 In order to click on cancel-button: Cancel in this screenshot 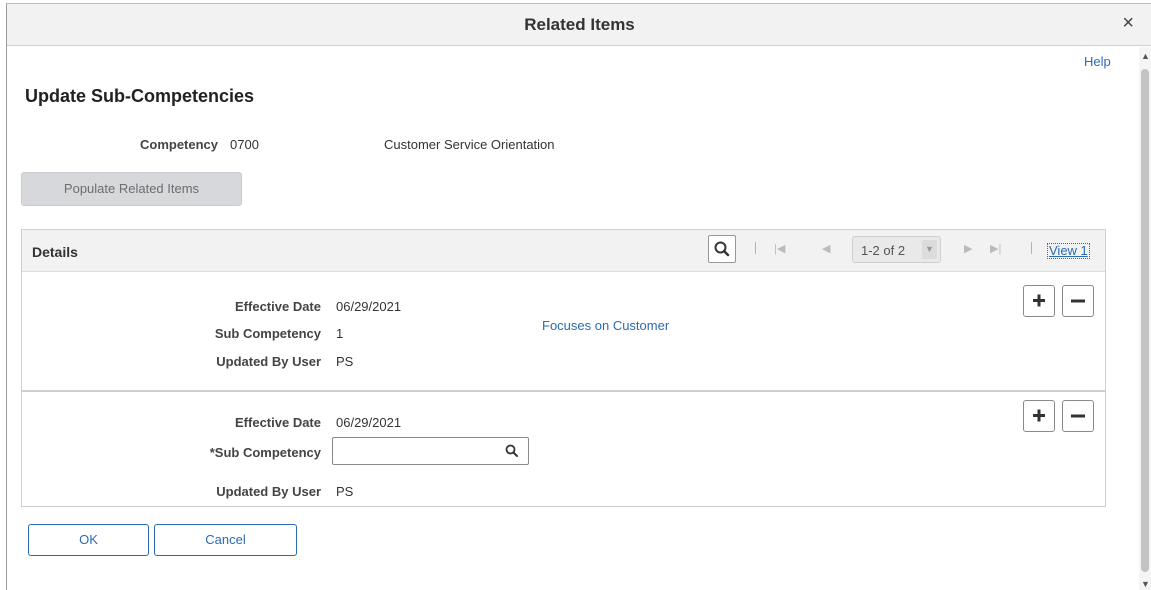, I will do `click(225, 540)`.